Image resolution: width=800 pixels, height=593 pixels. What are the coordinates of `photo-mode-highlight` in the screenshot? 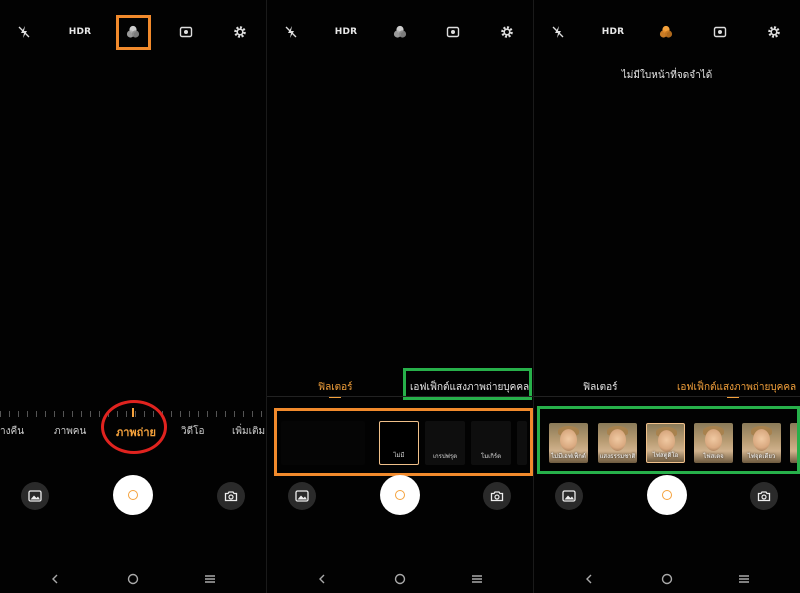 It's located at (134, 427).